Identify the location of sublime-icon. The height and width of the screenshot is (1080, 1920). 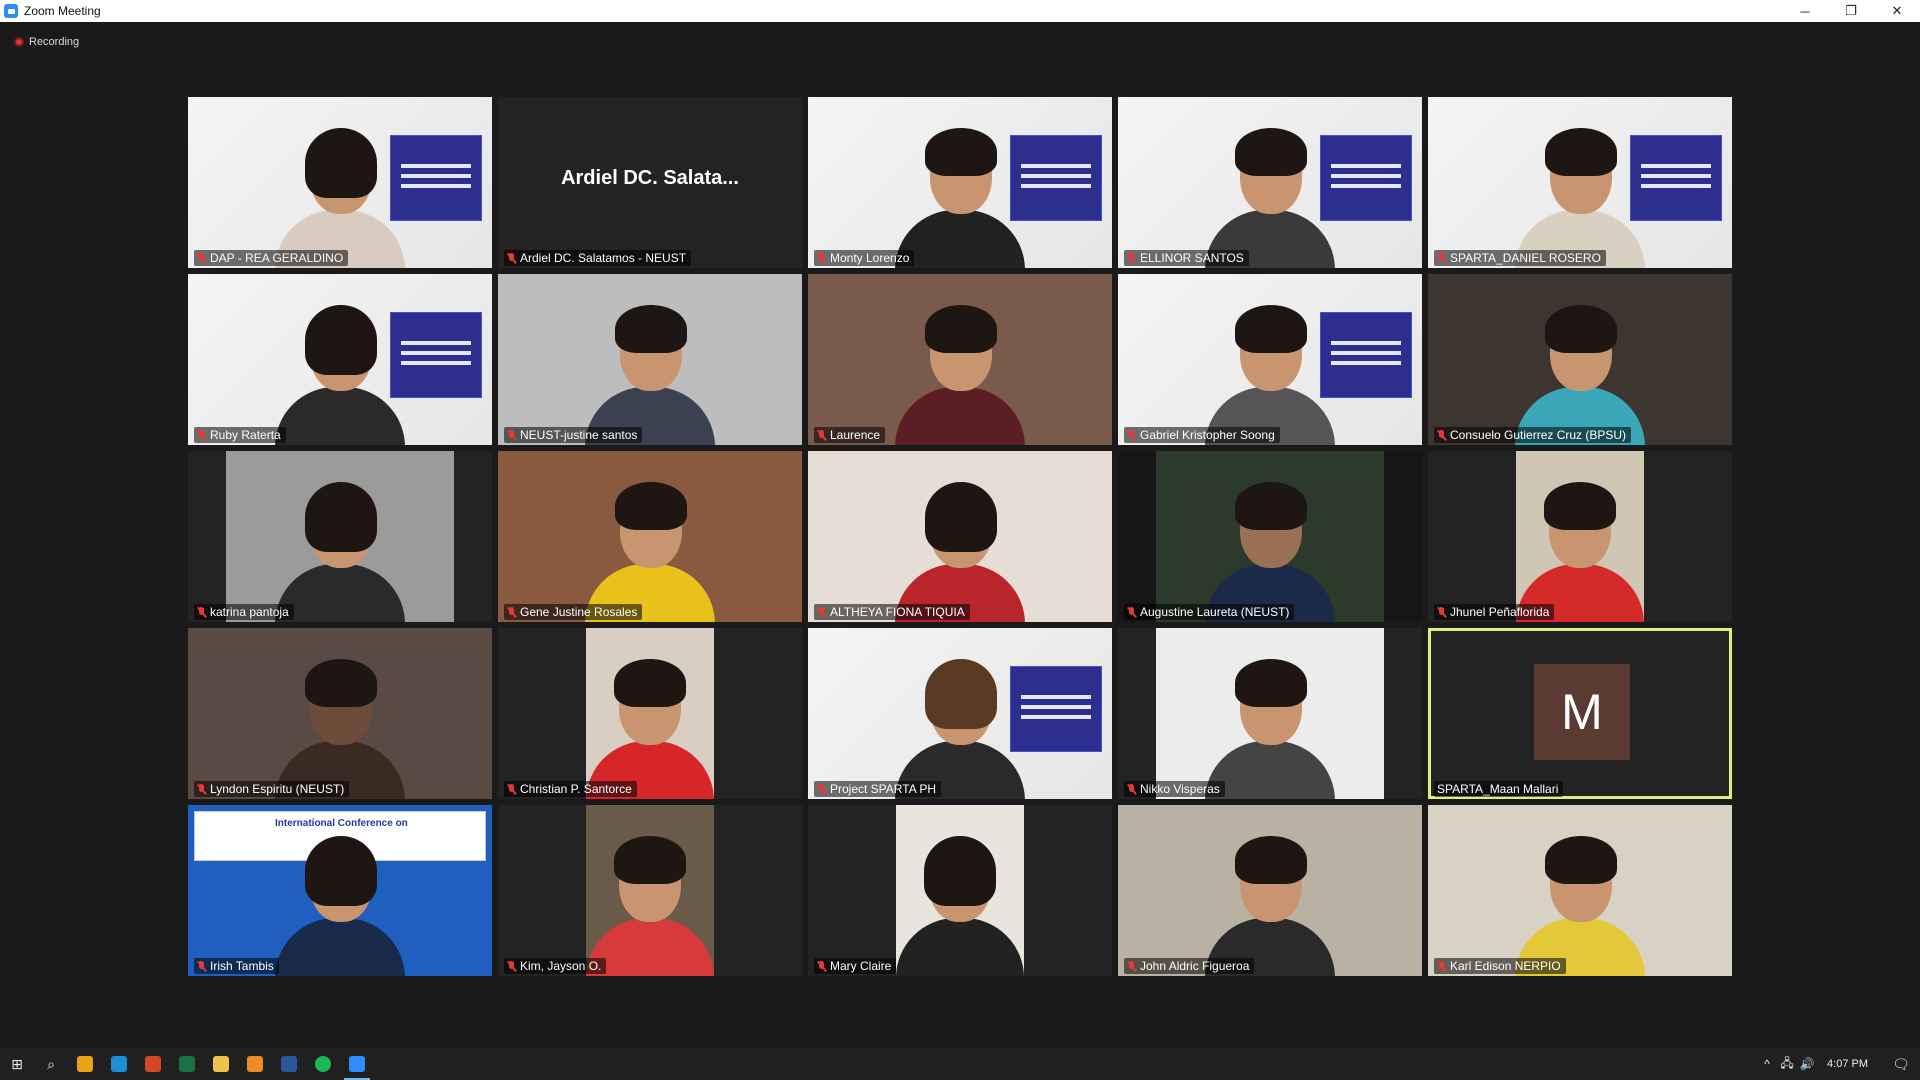
(255, 1064).